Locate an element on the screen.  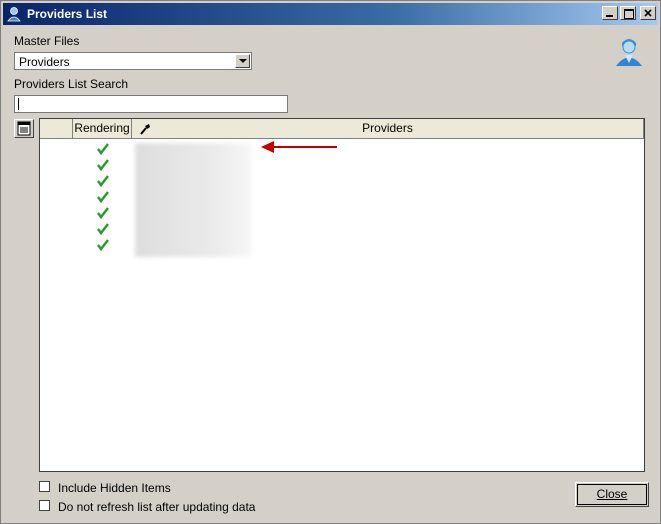
list-icon is located at coordinates (24, 128).